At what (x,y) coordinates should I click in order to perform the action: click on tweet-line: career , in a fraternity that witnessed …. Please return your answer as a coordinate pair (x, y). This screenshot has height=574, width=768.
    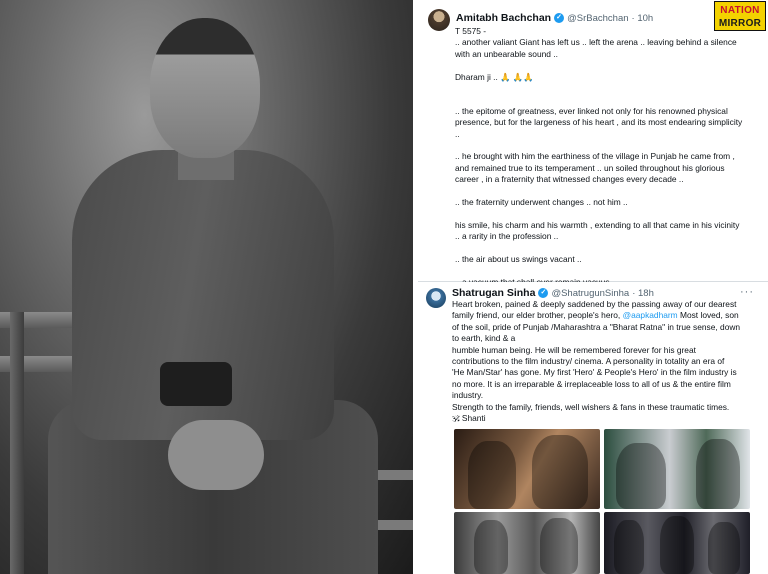
    Looking at the image, I should click on (569, 179).